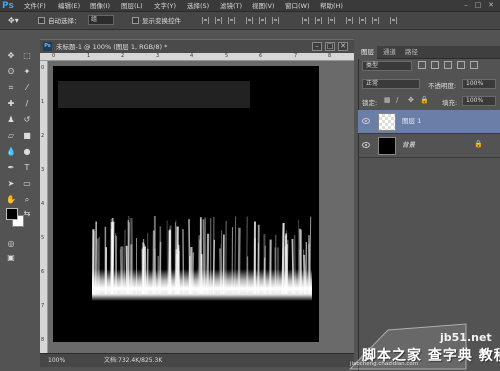  I want to click on distribute-vcenter-icon, so click(318, 20).